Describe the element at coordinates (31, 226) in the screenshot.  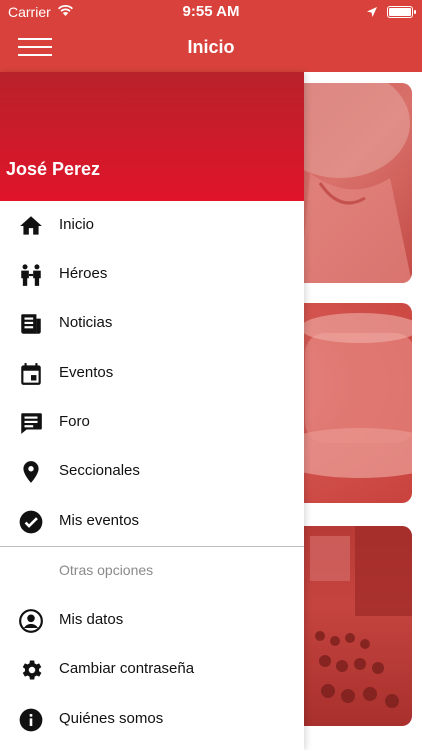
I see `home-icon` at that location.